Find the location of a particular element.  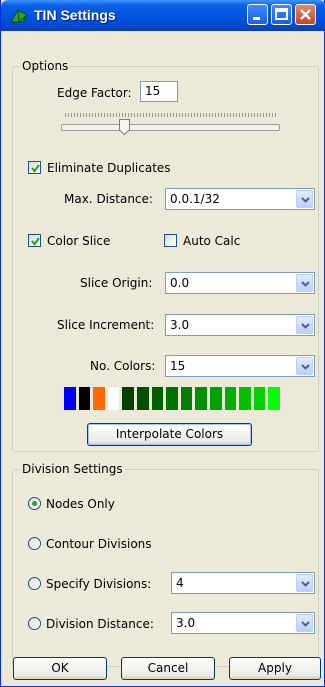

close-icon is located at coordinates (305, 14).